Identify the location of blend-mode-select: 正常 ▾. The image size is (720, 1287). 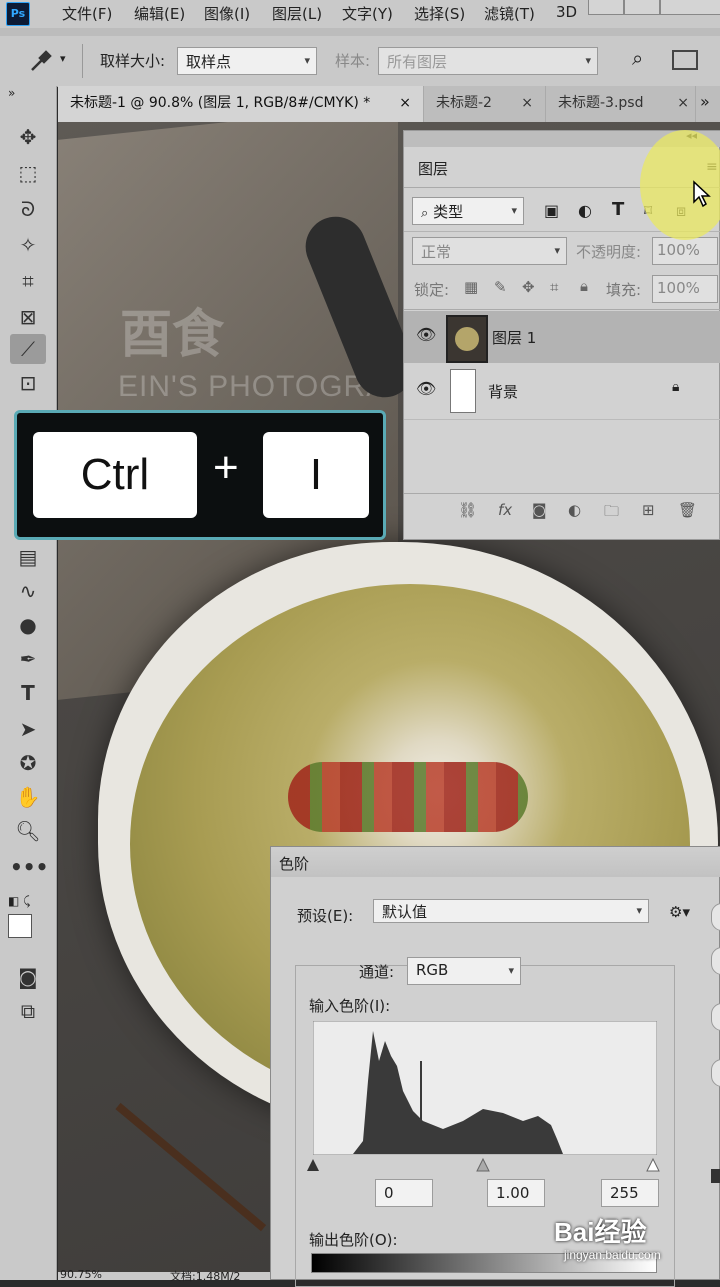
(489, 251).